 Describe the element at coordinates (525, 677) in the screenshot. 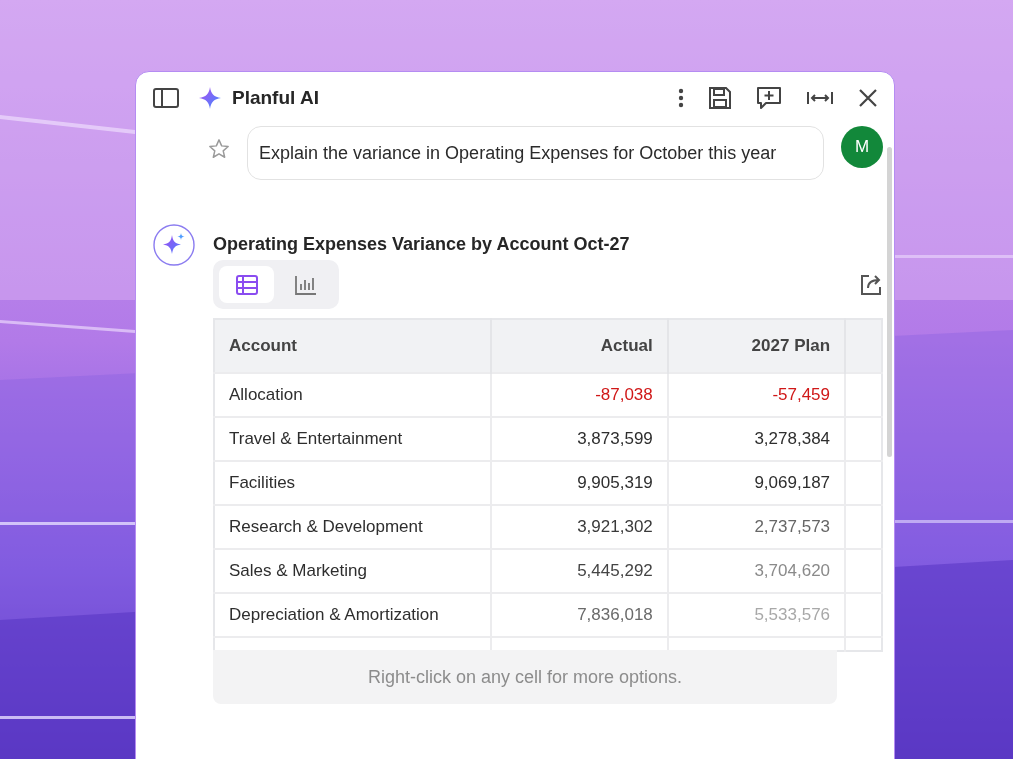

I see `hint-text: Right-click on any cell for more options.` at that location.